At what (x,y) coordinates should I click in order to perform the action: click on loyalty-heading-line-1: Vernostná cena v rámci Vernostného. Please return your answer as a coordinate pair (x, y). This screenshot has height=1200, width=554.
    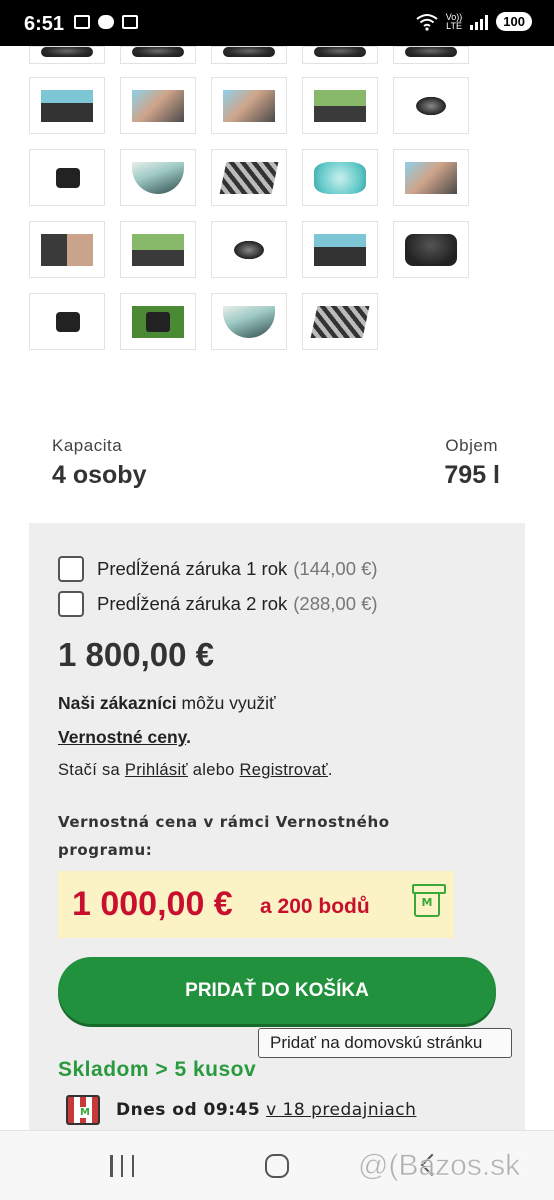
    Looking at the image, I should click on (224, 822).